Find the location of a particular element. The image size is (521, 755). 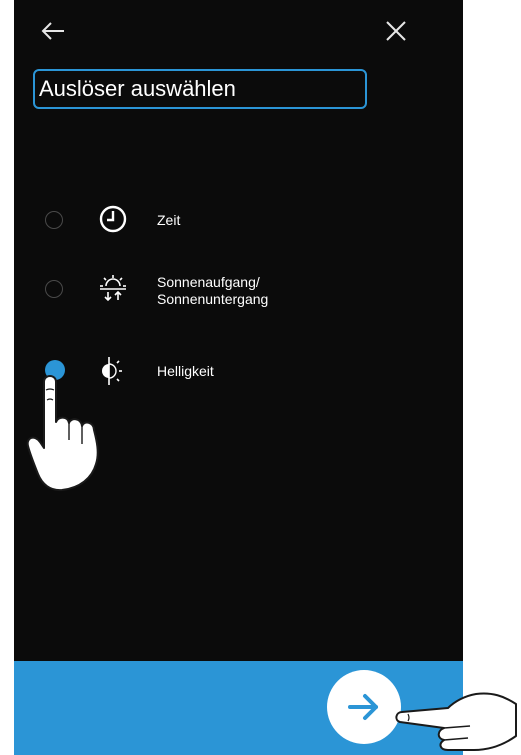

option-zeit: Zeit is located at coordinates (238, 220).